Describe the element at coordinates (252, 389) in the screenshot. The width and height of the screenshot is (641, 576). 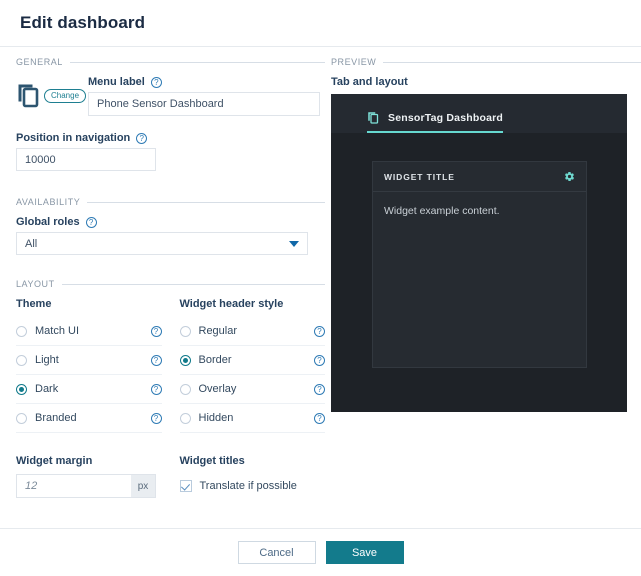
I see `radio-header-overlay: Overlay ?` at that location.